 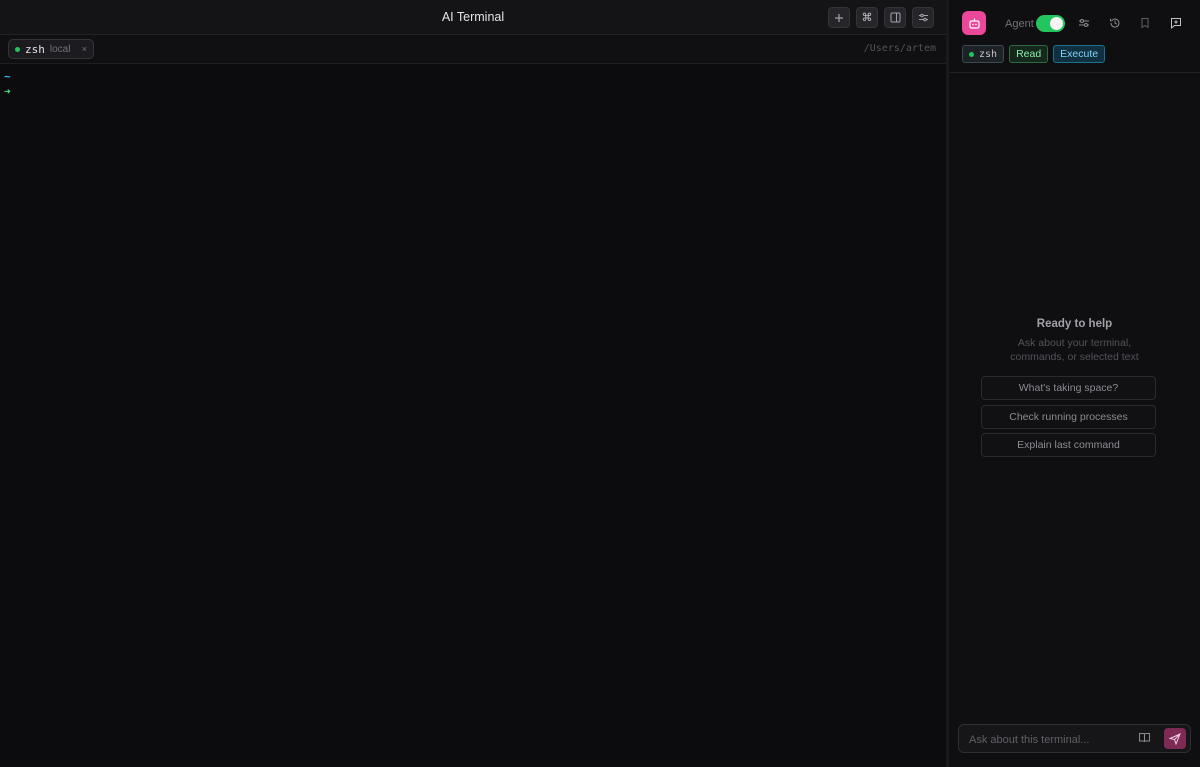 I want to click on read-permission-chip: Read, so click(x=1029, y=54).